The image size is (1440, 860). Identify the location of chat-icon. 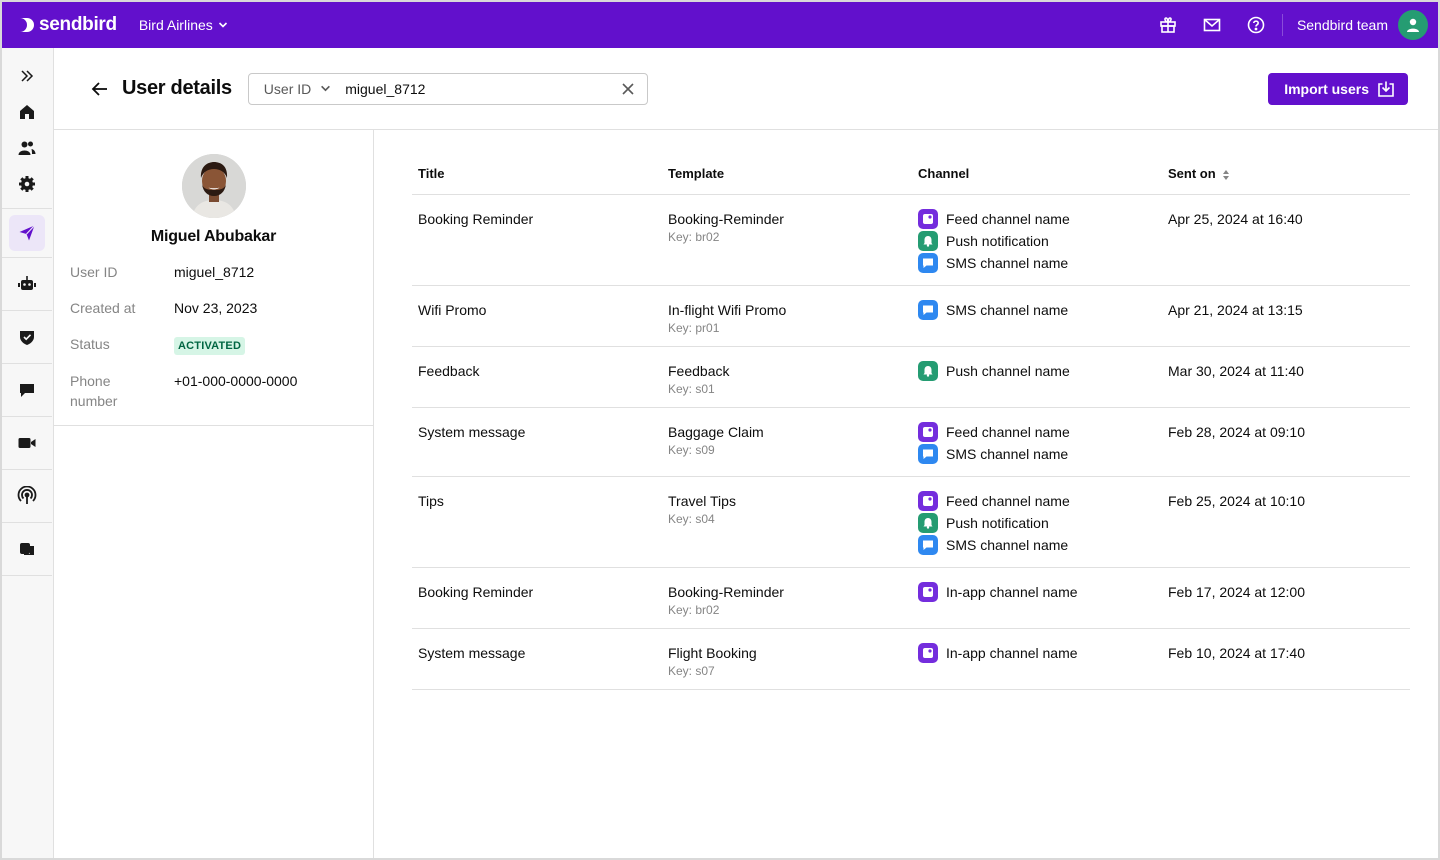
(27, 390).